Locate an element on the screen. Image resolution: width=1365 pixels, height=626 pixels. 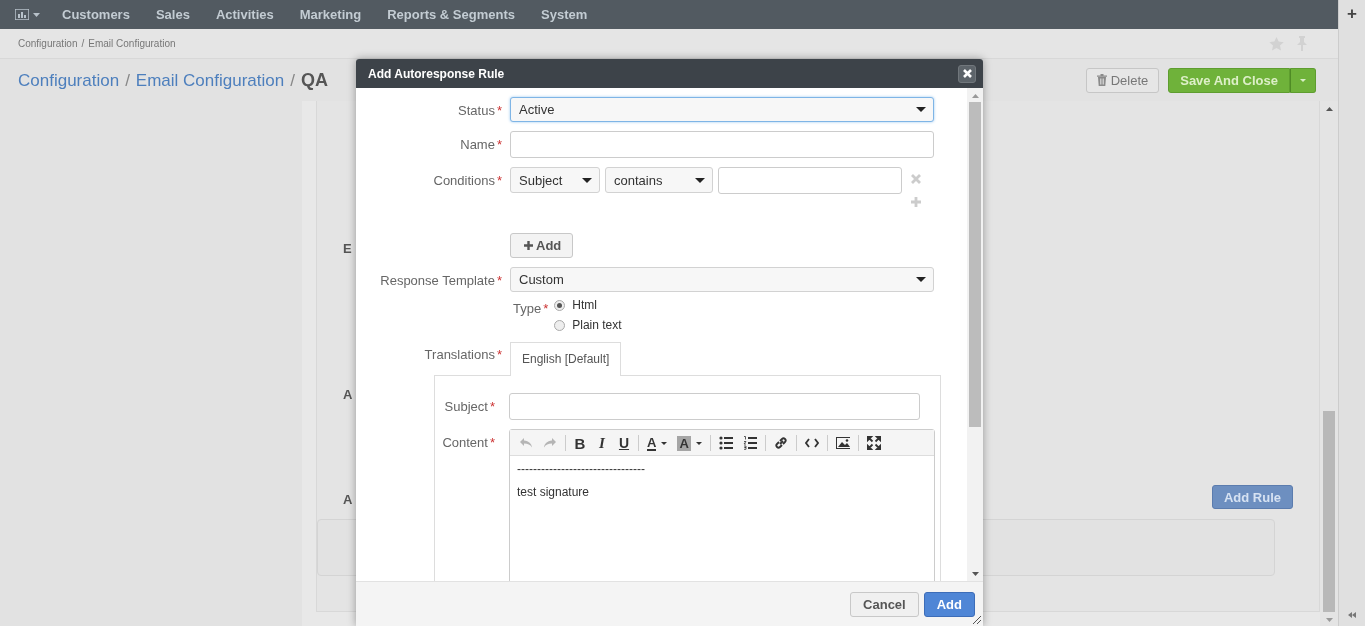
cancel-button: Cancel is located at coordinates (884, 604).